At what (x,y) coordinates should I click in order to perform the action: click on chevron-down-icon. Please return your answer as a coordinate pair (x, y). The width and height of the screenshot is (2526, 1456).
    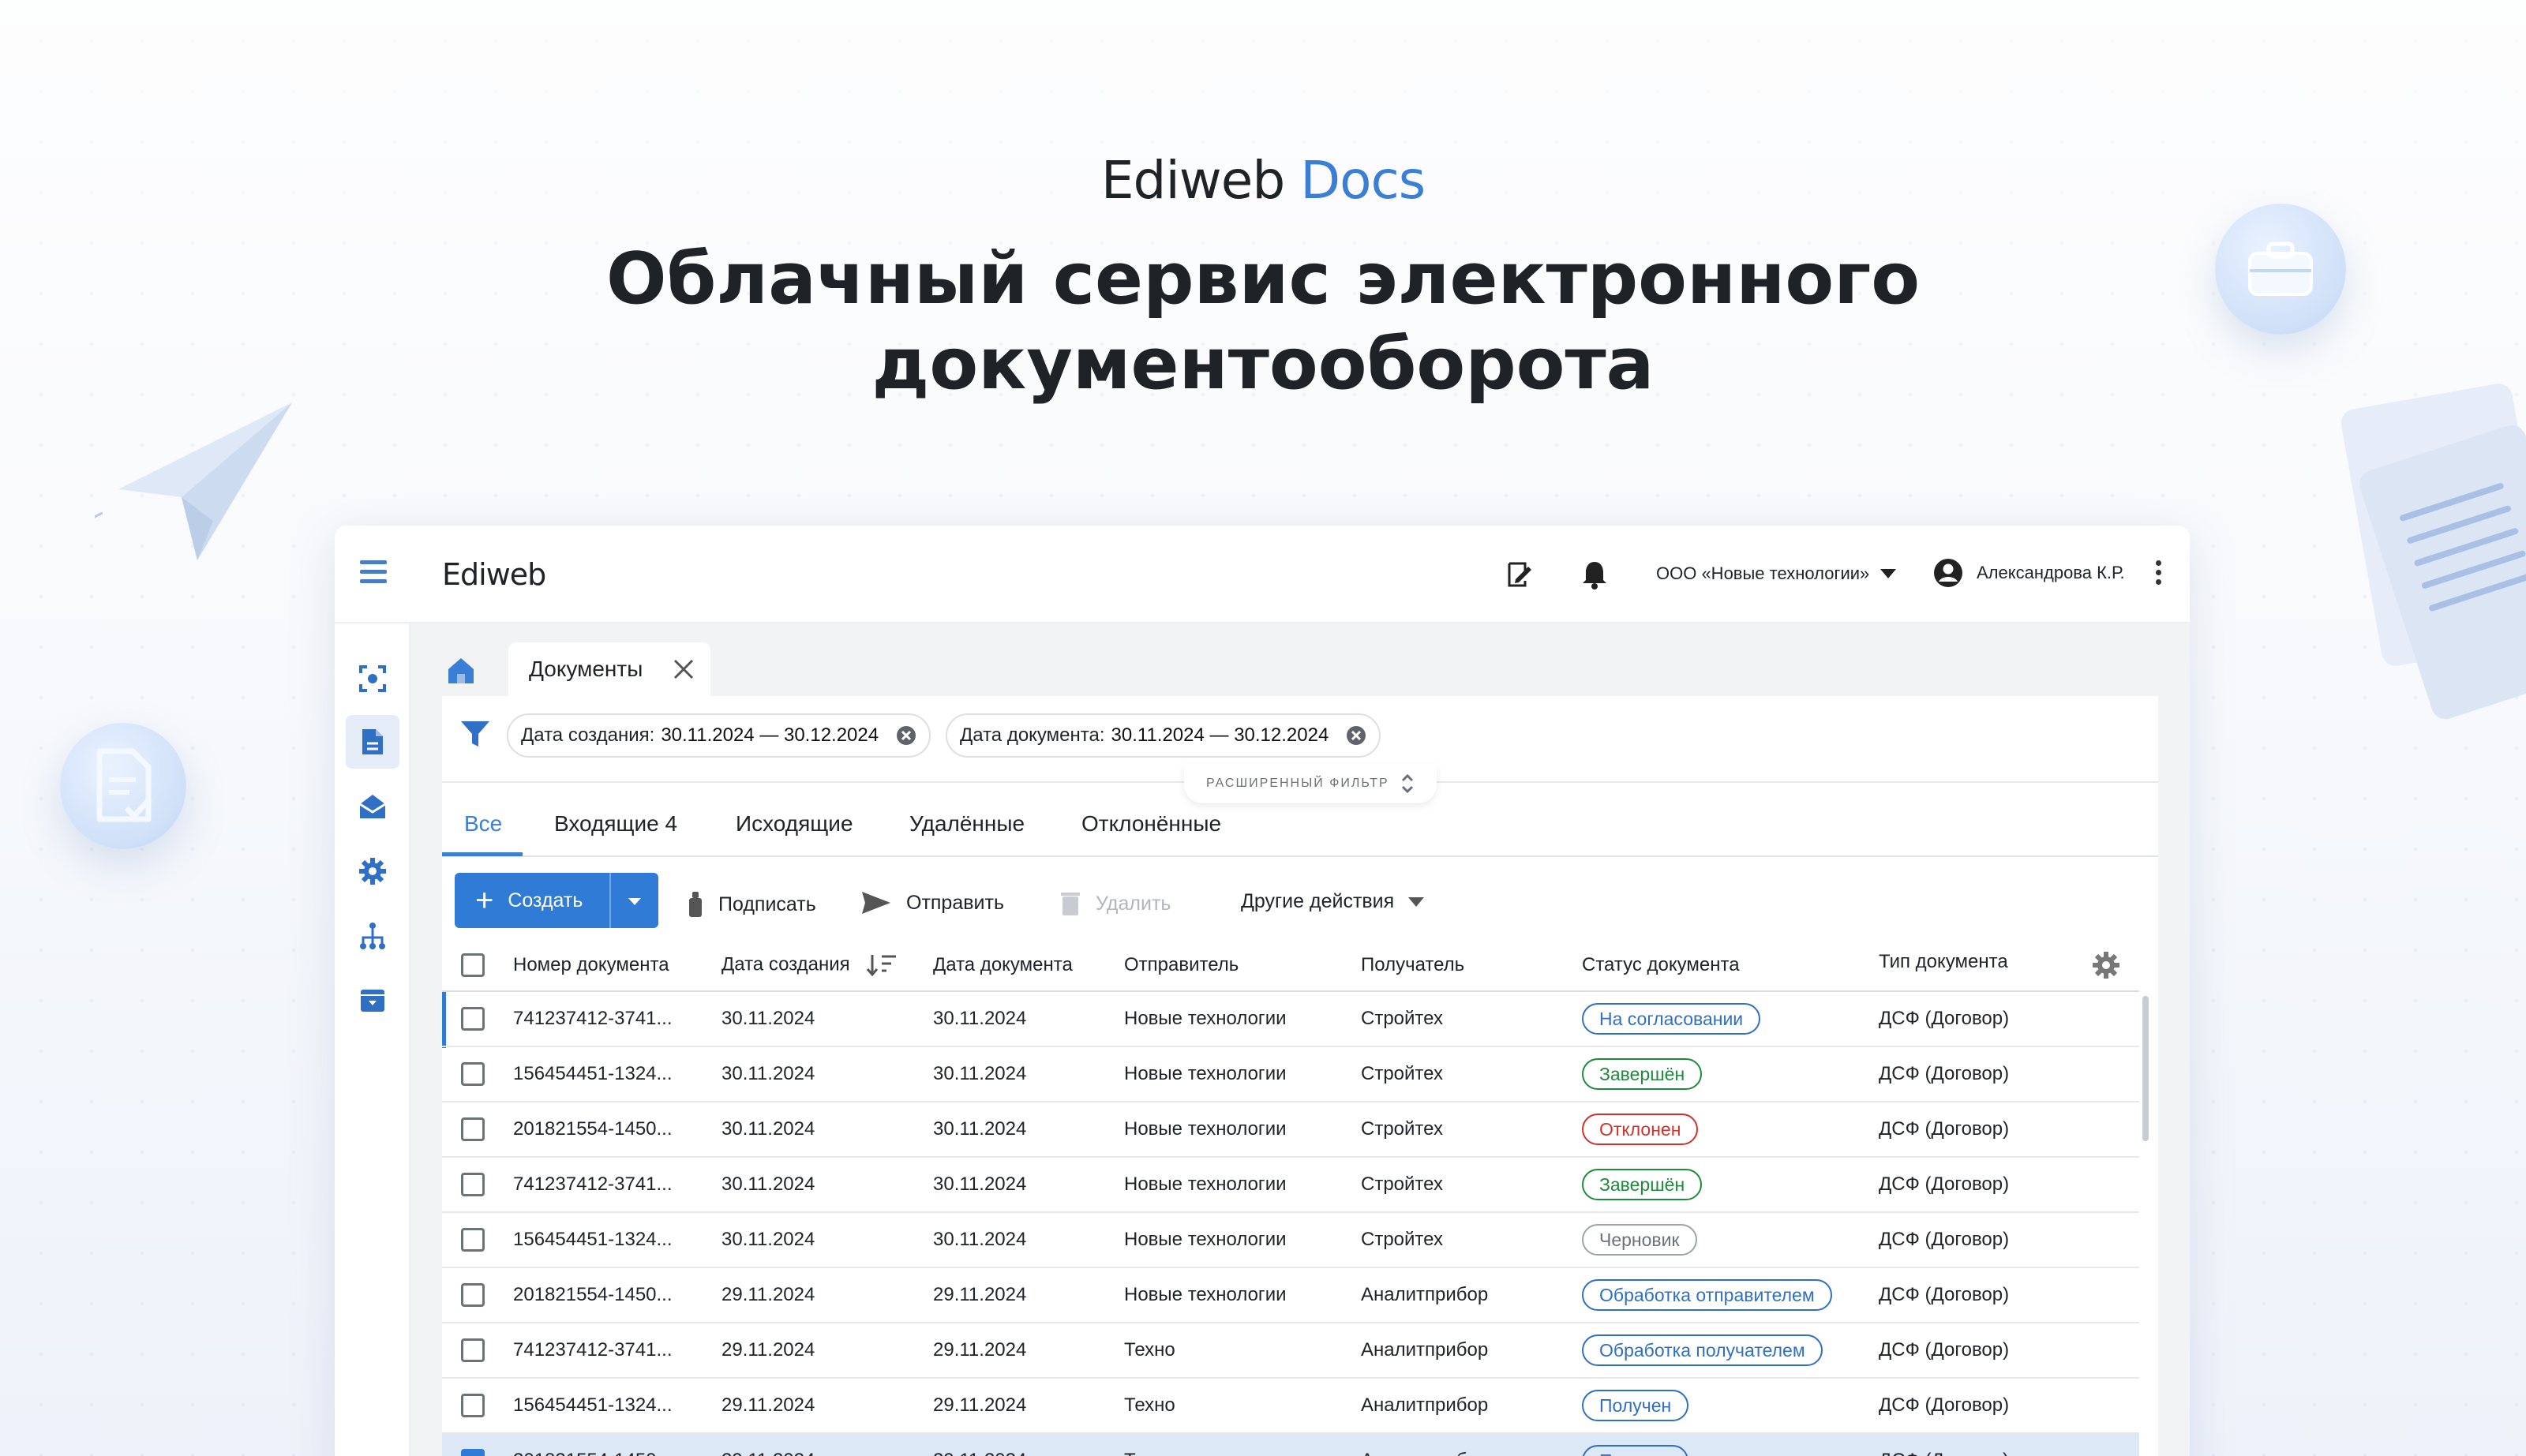
    Looking at the image, I should click on (1416, 901).